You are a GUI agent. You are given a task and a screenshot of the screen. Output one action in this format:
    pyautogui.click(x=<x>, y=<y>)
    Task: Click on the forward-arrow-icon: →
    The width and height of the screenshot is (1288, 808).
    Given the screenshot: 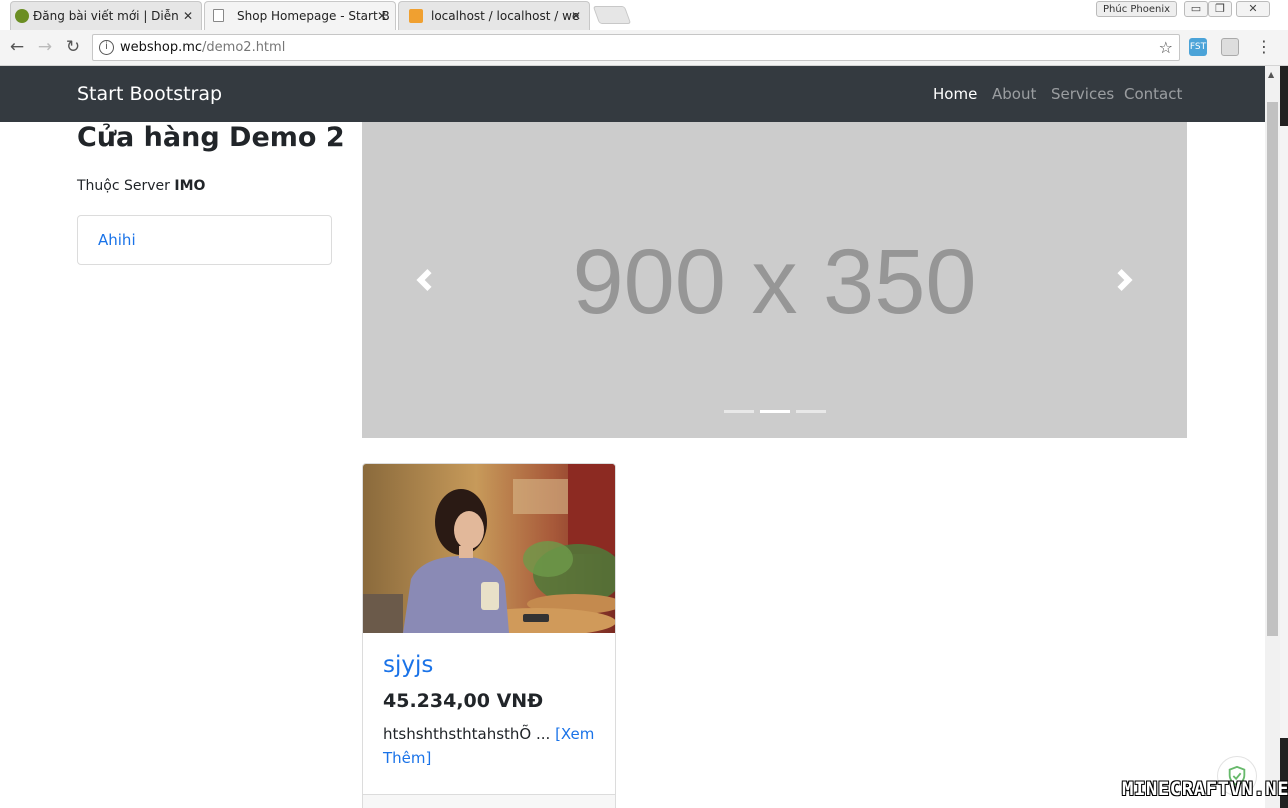 What is the action you would take?
    pyautogui.click(x=45, y=47)
    